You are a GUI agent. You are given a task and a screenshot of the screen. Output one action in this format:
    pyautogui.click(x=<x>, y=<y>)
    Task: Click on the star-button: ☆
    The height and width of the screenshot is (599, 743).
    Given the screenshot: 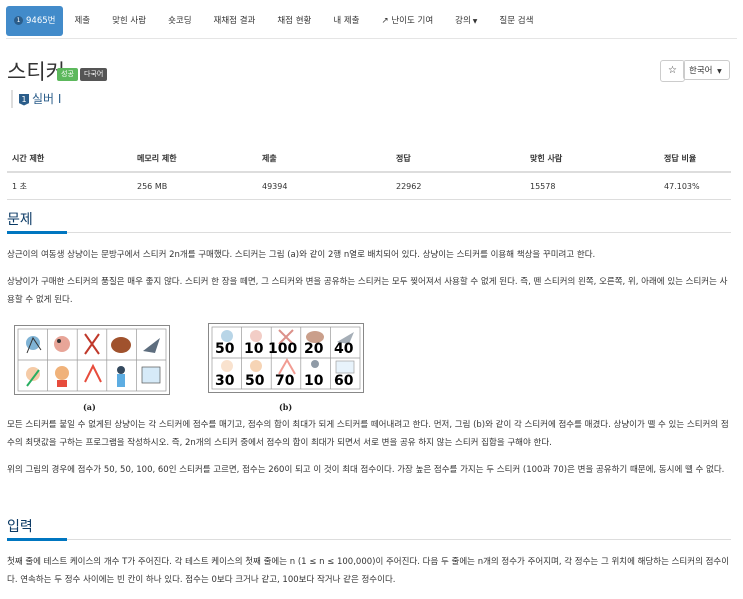 What is the action you would take?
    pyautogui.click(x=672, y=71)
    